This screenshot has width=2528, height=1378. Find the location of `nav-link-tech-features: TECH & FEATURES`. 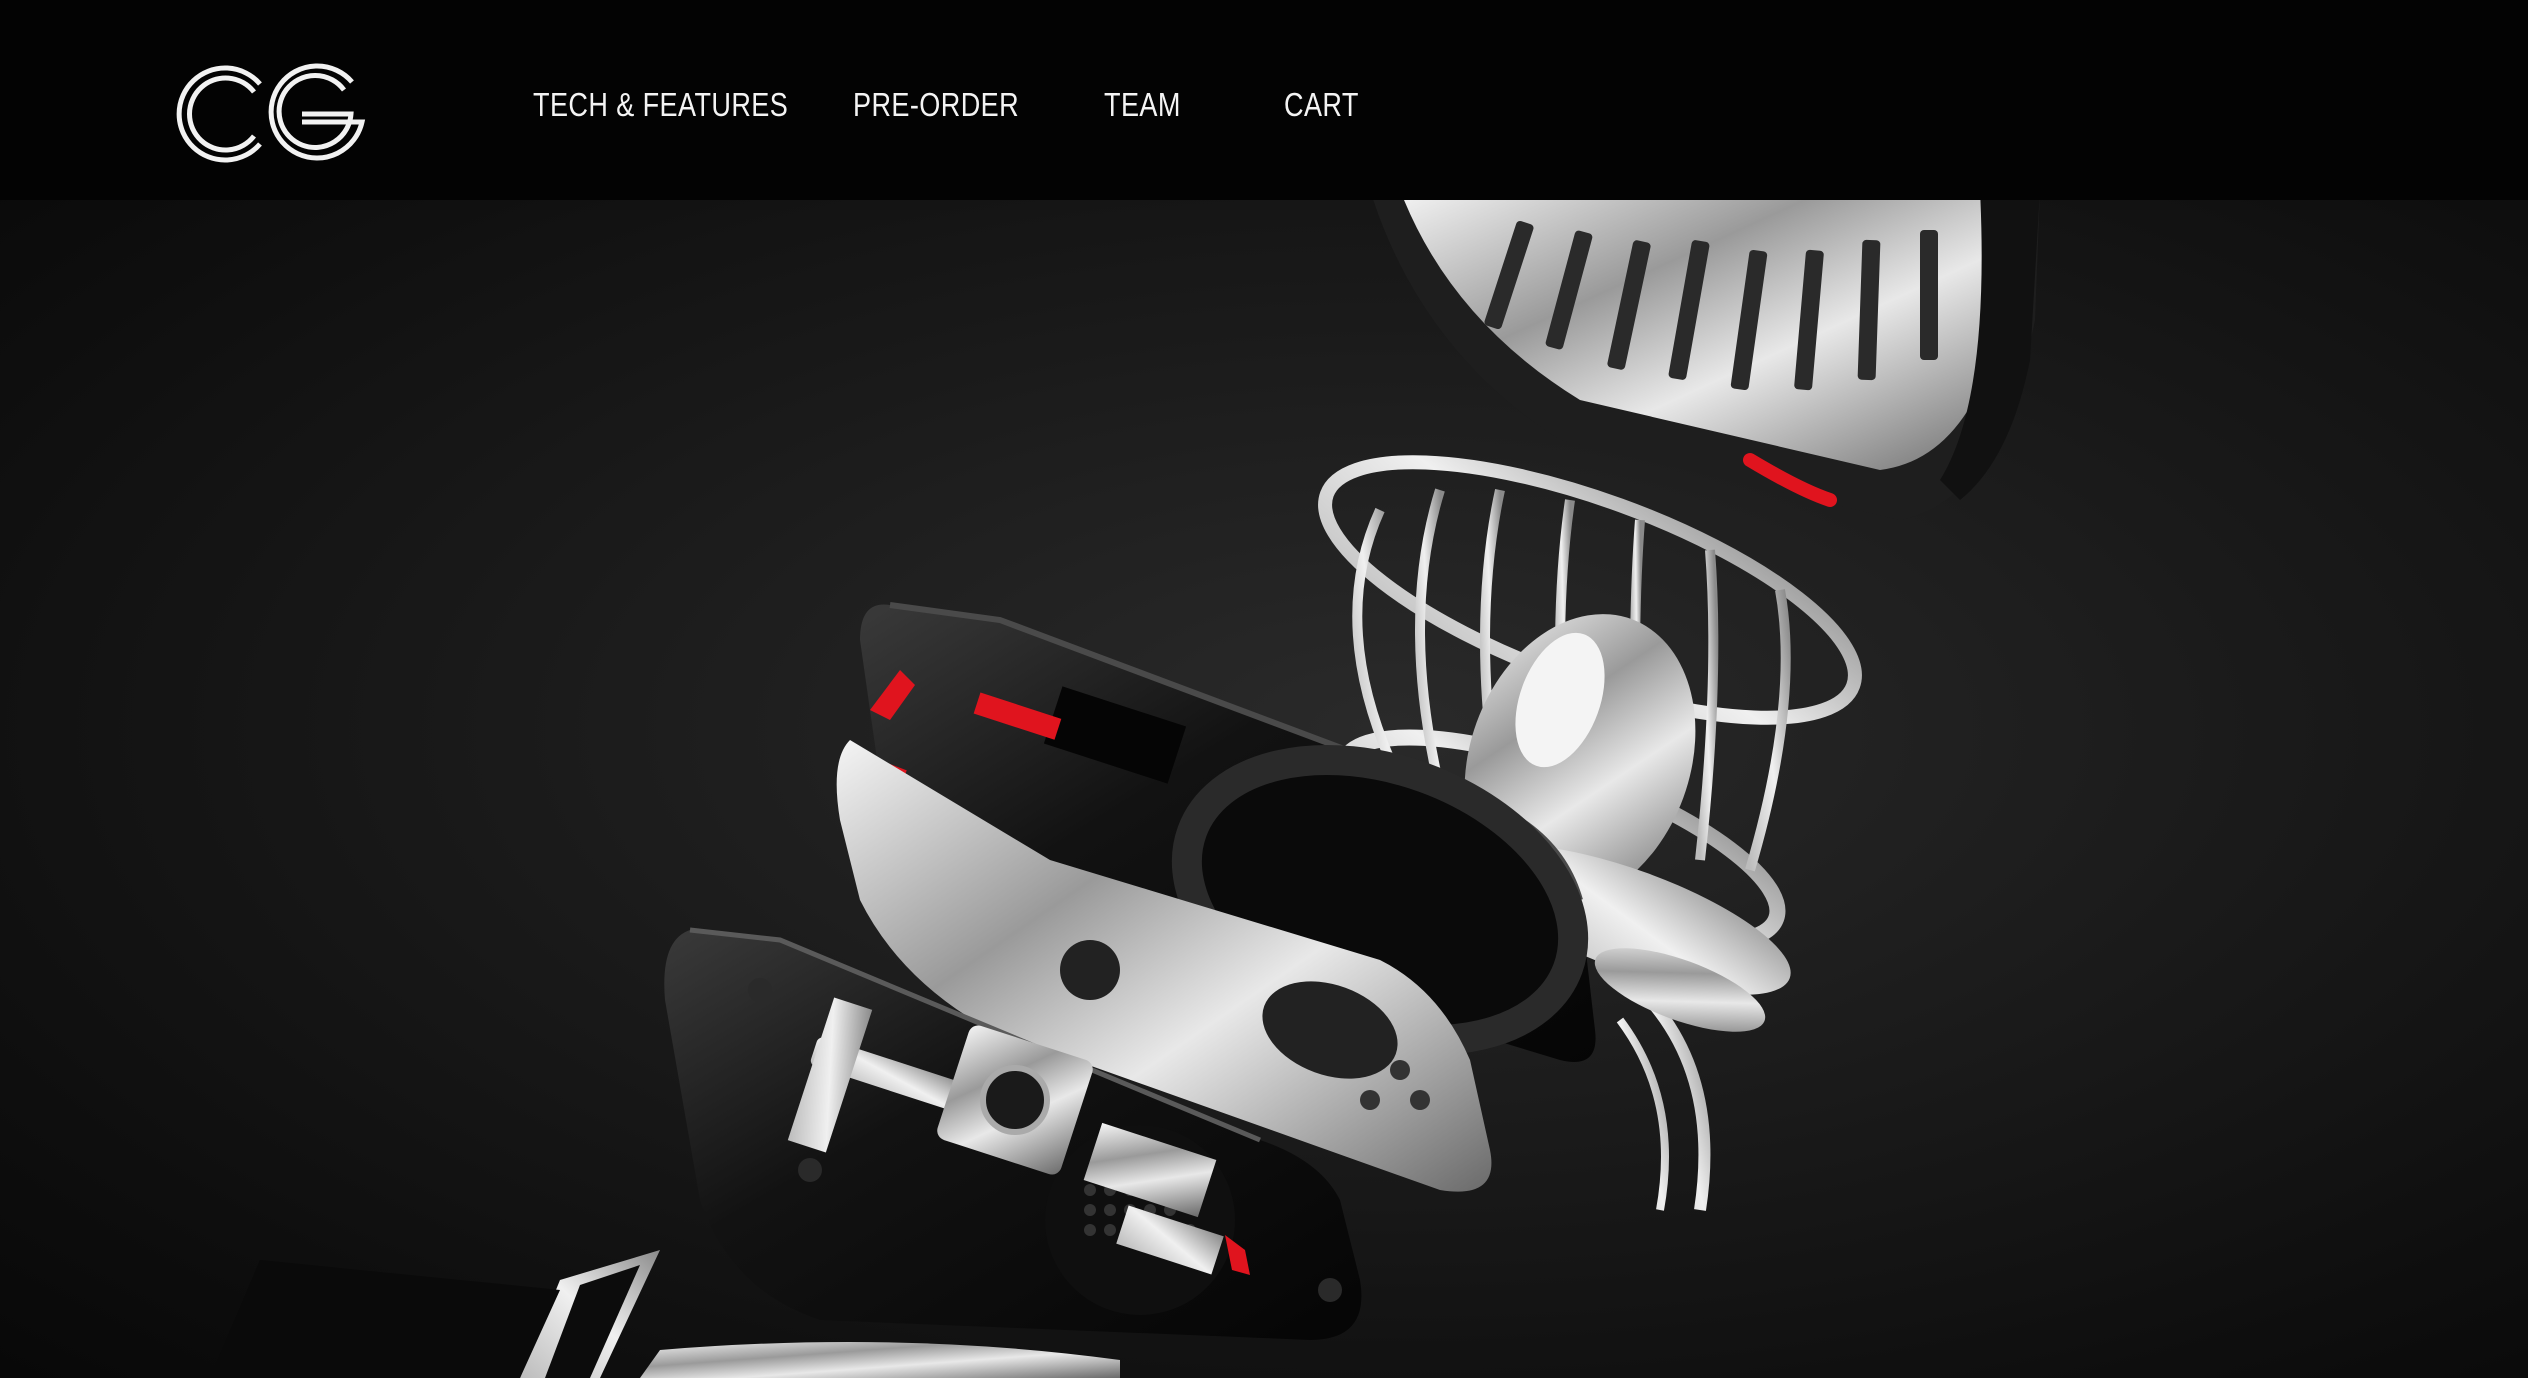

nav-link-tech-features: TECH & FEATURES is located at coordinates (660, 105).